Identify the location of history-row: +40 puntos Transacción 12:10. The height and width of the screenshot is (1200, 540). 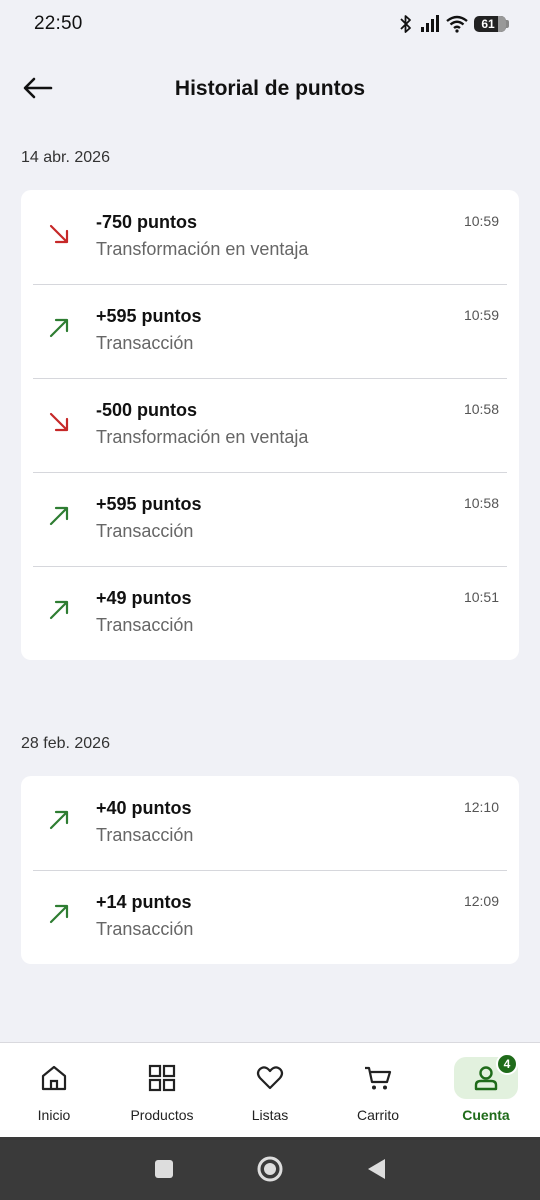
(270, 823).